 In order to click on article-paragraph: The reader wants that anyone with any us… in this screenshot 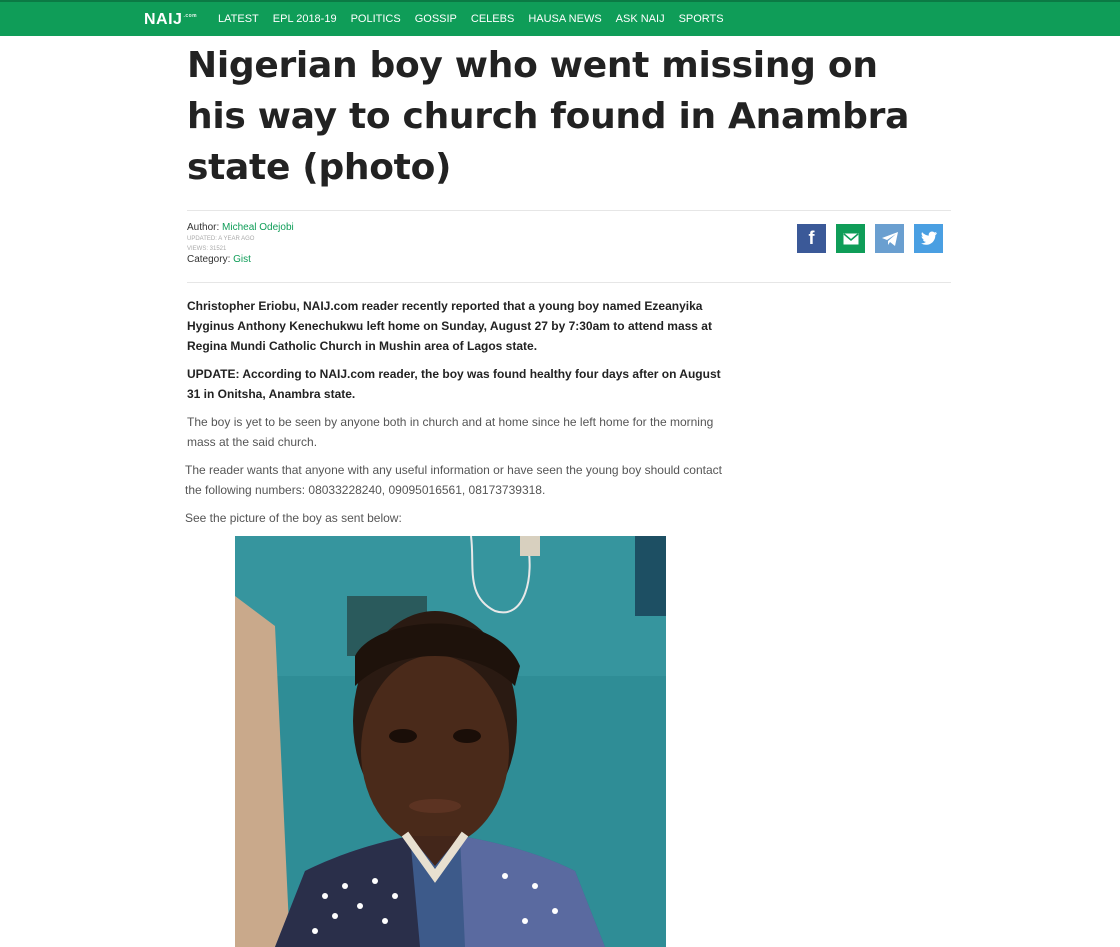, I will do `click(453, 480)`.